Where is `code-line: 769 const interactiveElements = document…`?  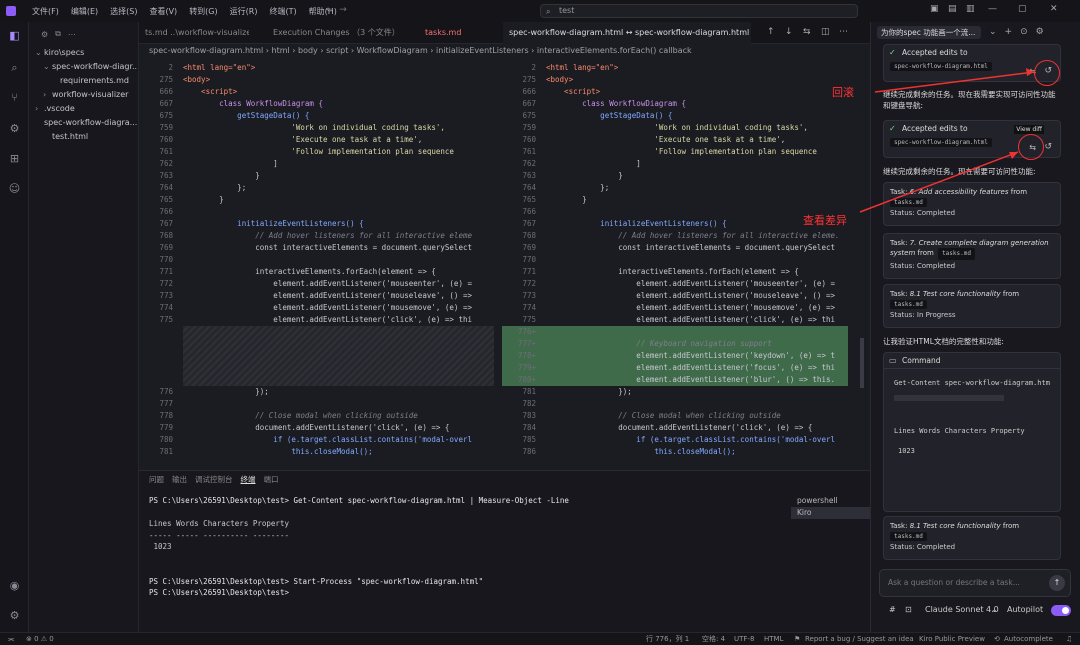 code-line: 769 const interactiveElements = document… is located at coordinates (316, 248).